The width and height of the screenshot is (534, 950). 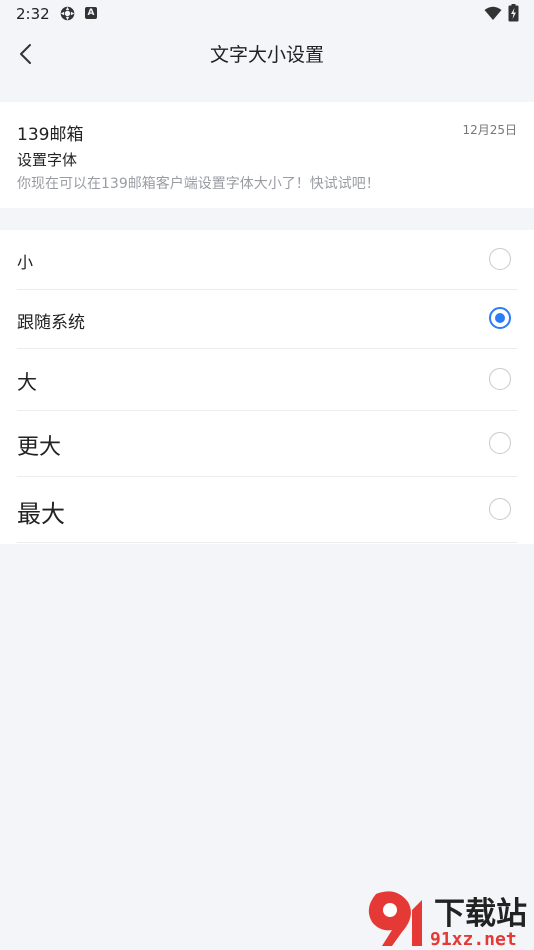 I want to click on watermark-logo: 下载站 91xz.net, so click(x=447, y=919).